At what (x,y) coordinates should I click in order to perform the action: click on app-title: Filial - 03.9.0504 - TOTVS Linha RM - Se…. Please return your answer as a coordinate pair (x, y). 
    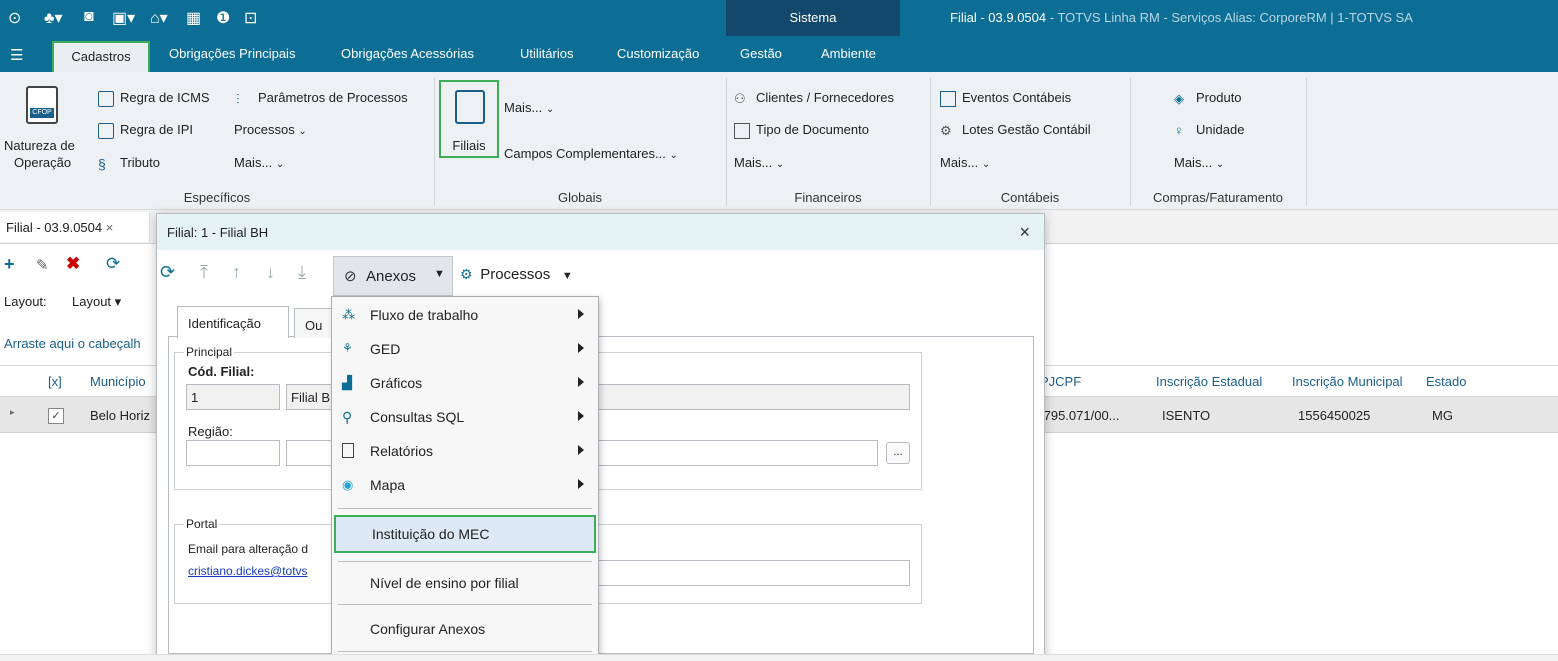
    Looking at the image, I should click on (1181, 17).